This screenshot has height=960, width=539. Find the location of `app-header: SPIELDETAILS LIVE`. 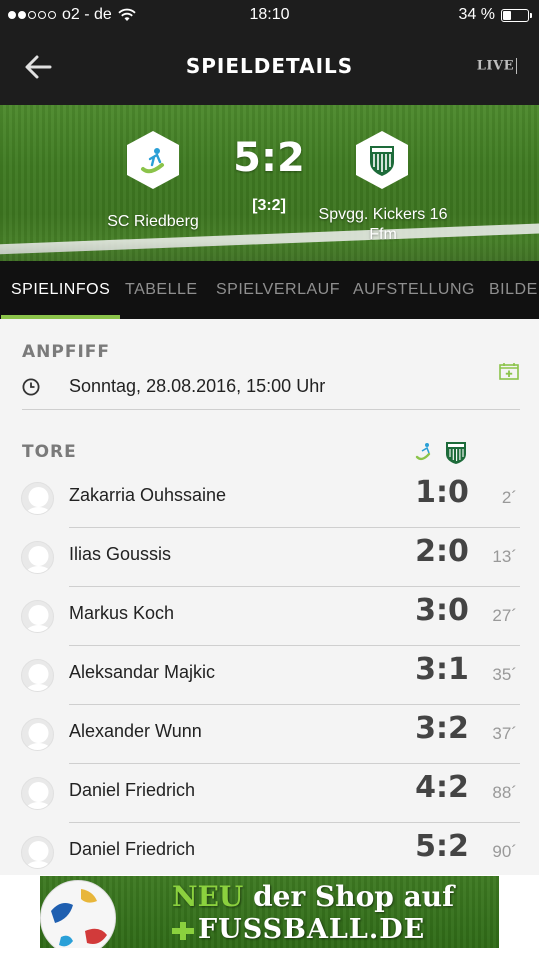

app-header: SPIELDETAILS LIVE is located at coordinates (269, 67).